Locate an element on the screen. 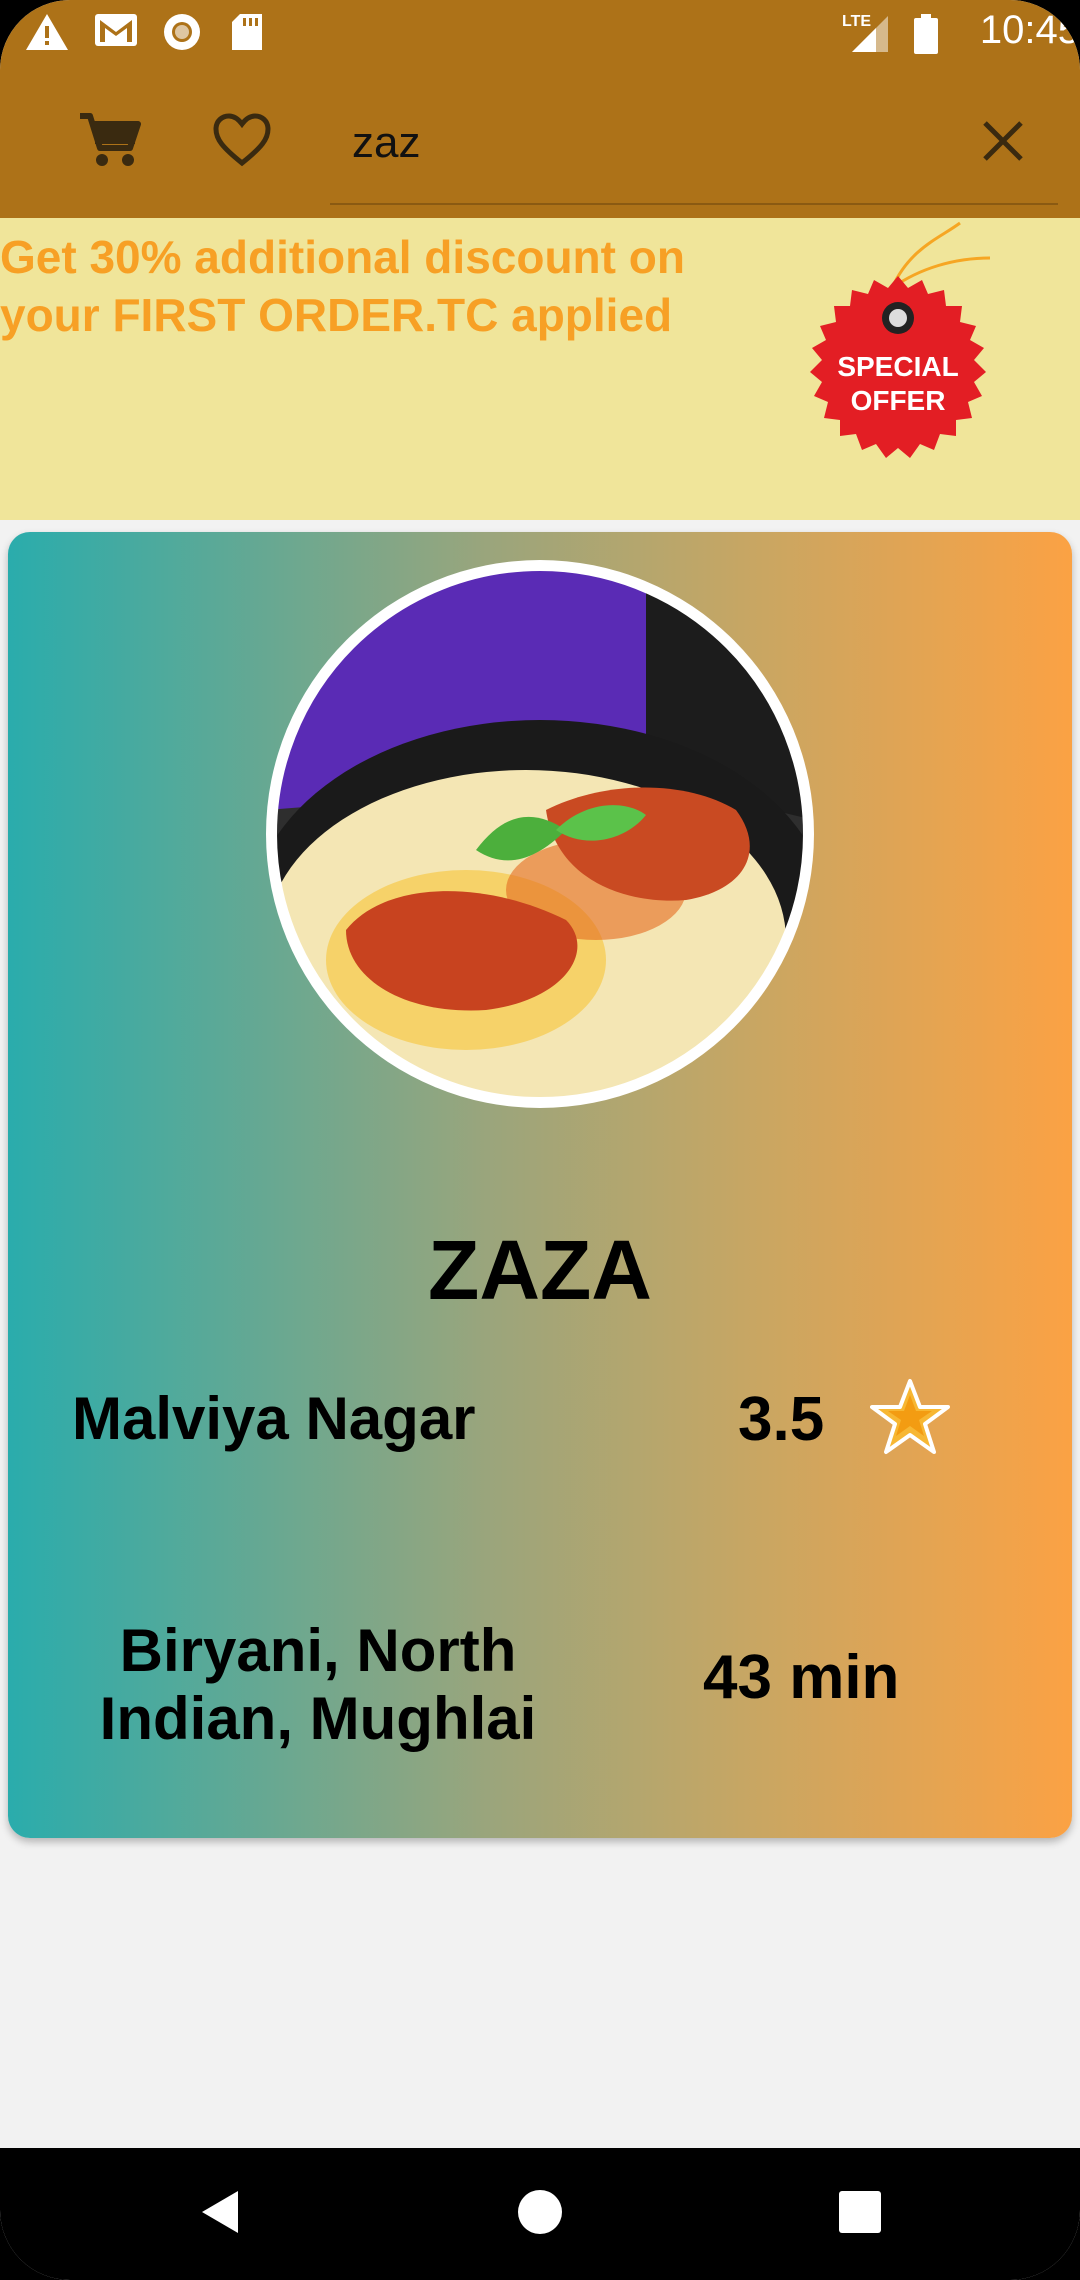 This screenshot has width=1080, height=2280. heart-icon is located at coordinates (242, 142).